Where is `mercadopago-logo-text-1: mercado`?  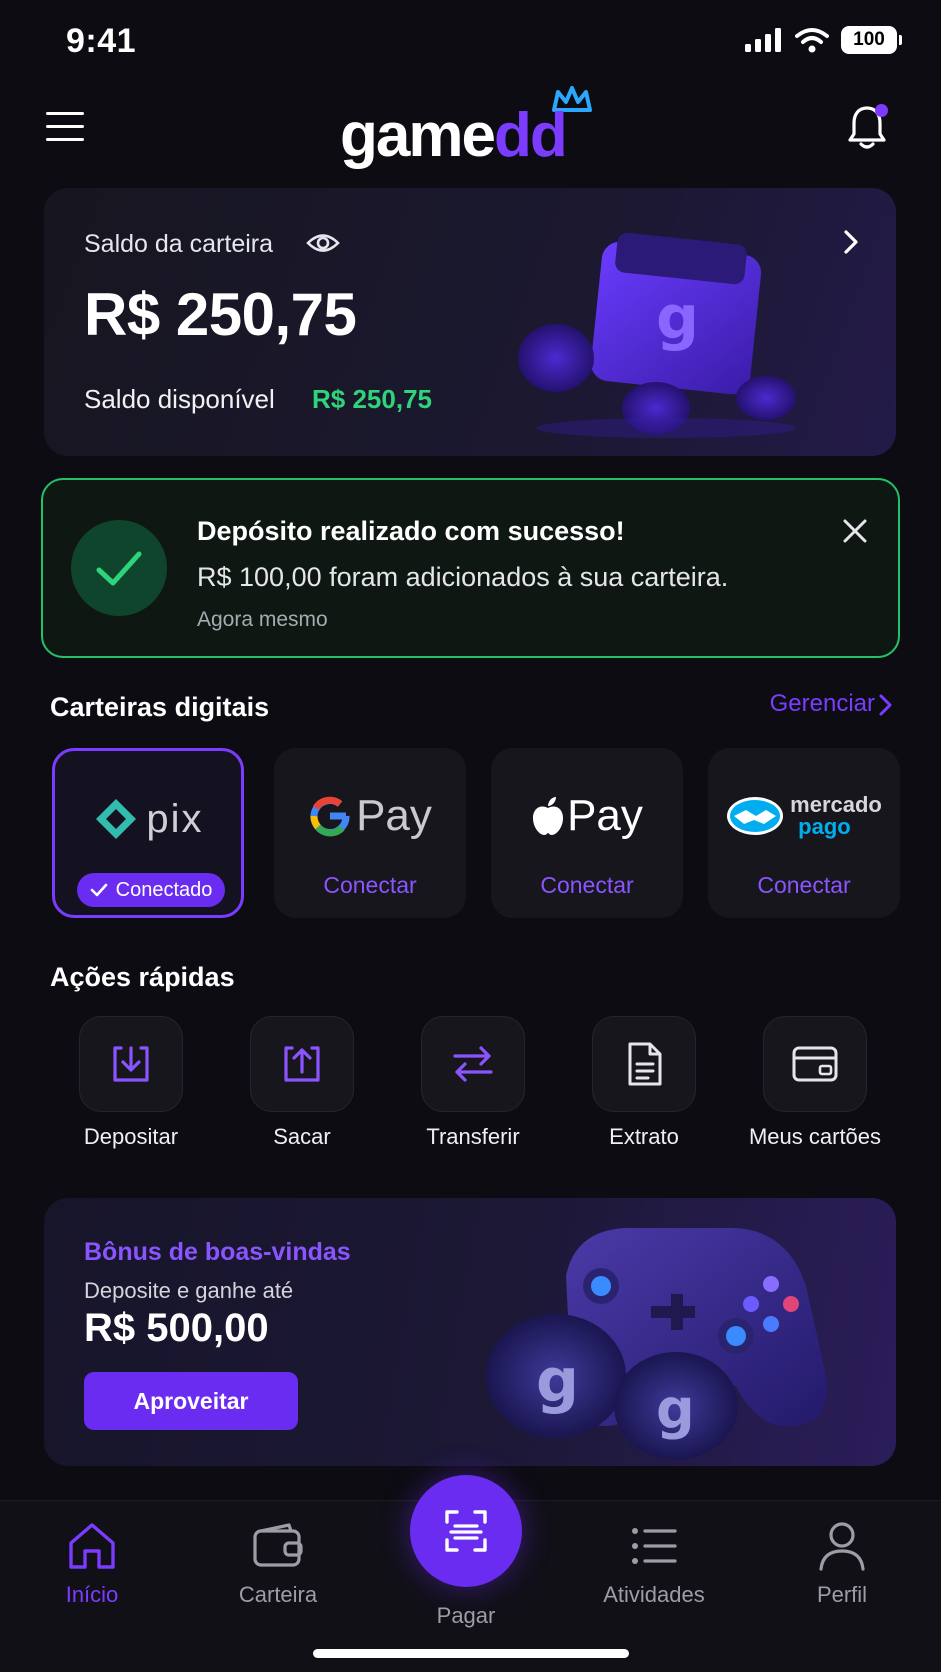 mercadopago-logo-text-1: mercado is located at coordinates (836, 804).